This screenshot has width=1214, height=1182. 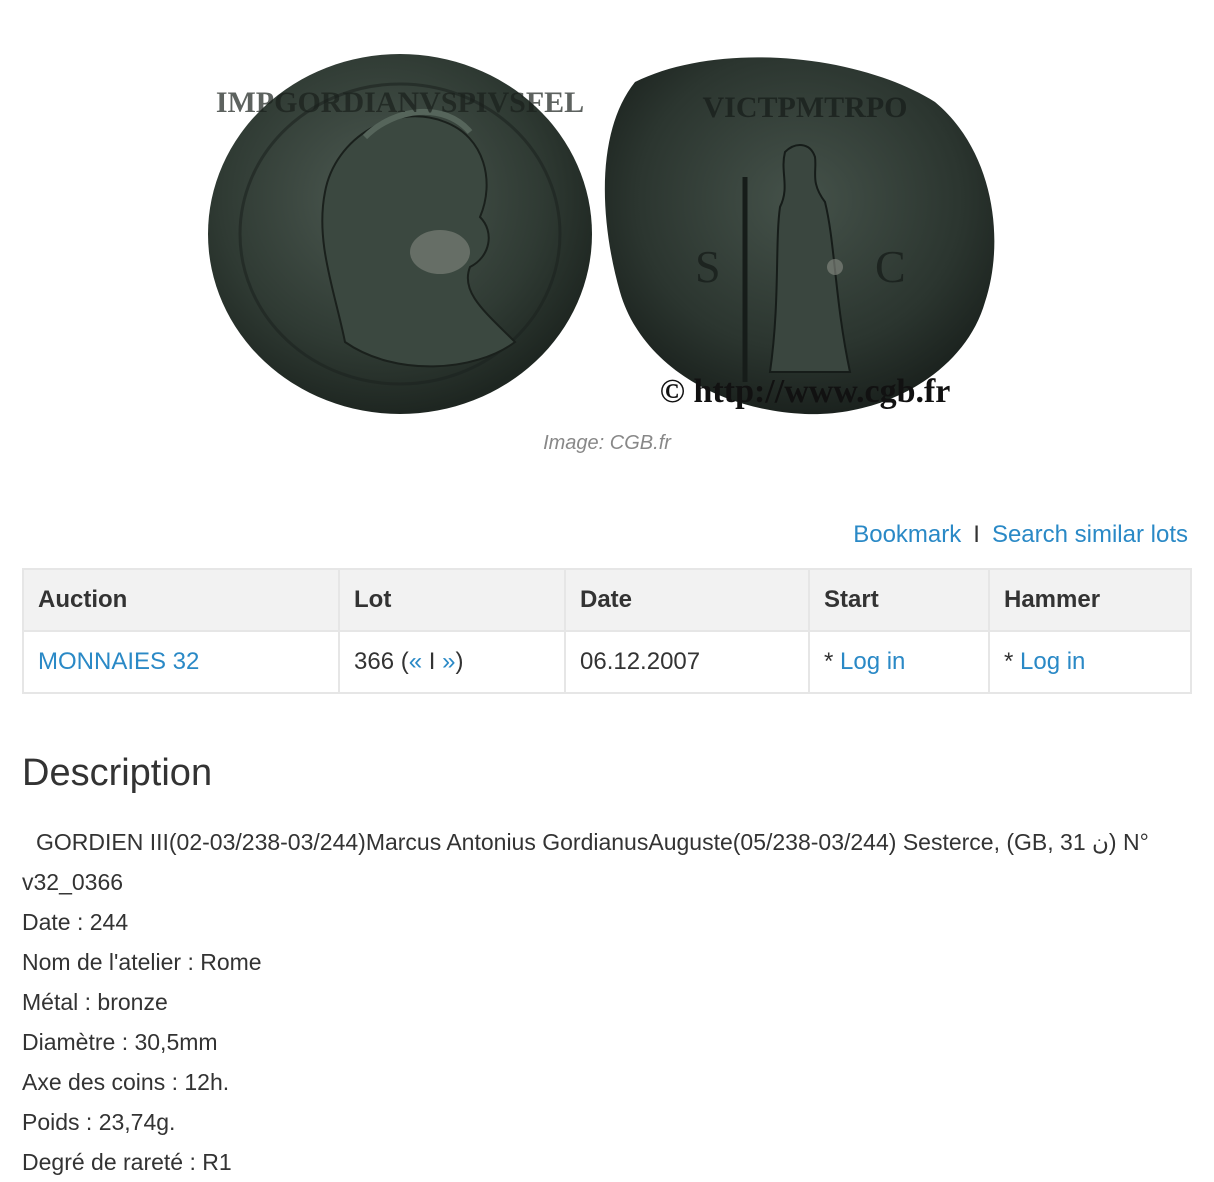 What do you see at coordinates (1012, 661) in the screenshot?
I see `hammer-prefix: *` at bounding box center [1012, 661].